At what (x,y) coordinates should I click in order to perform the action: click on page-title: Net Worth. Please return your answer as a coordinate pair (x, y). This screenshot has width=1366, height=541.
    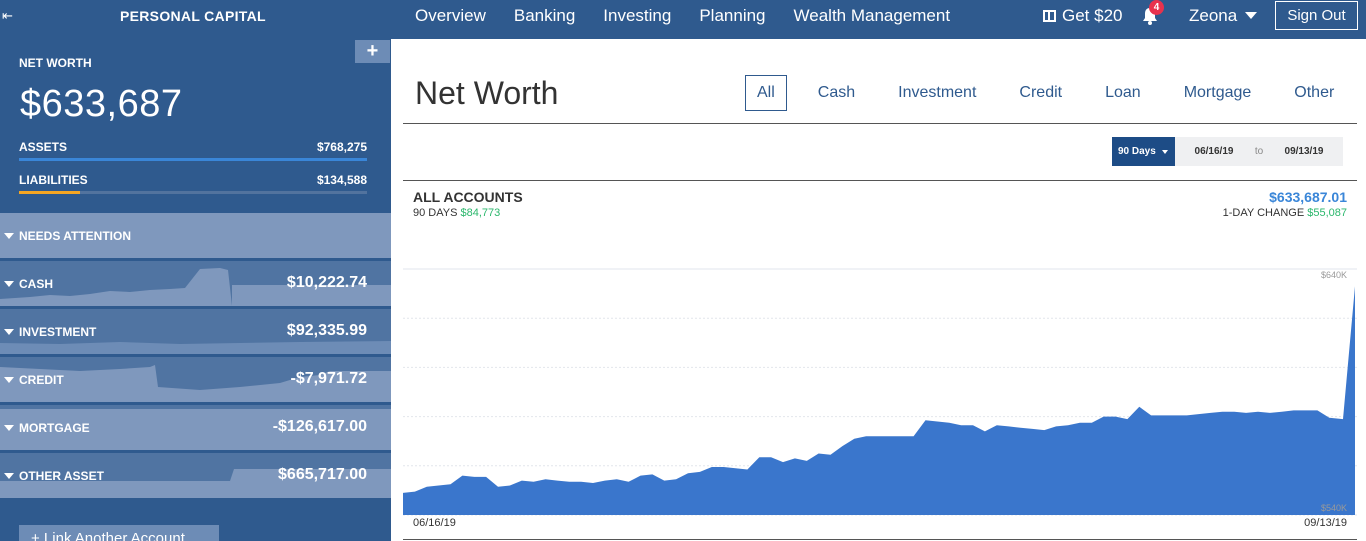
    Looking at the image, I should click on (487, 93).